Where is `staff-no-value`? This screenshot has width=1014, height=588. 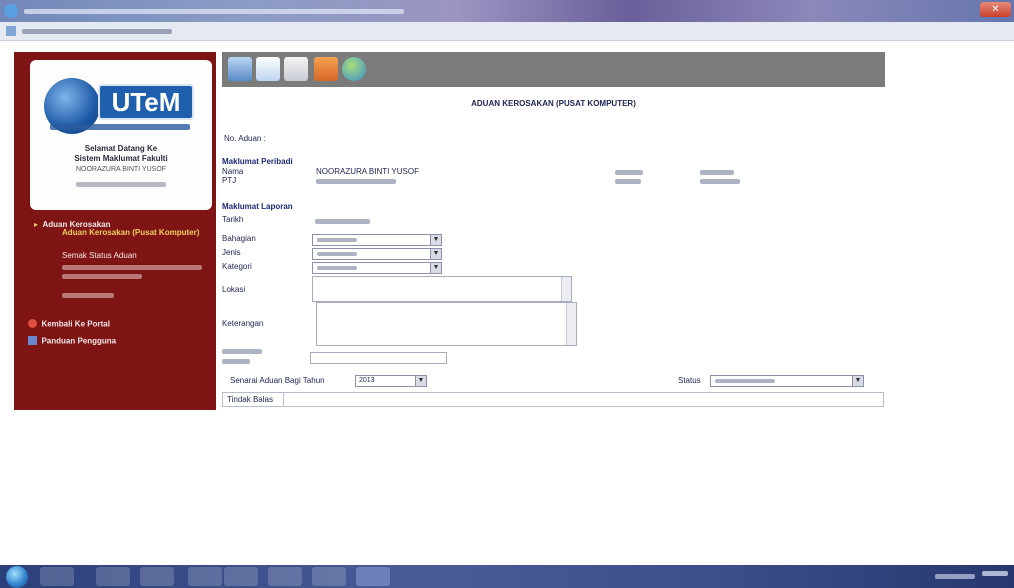
staff-no-value is located at coordinates (717, 172).